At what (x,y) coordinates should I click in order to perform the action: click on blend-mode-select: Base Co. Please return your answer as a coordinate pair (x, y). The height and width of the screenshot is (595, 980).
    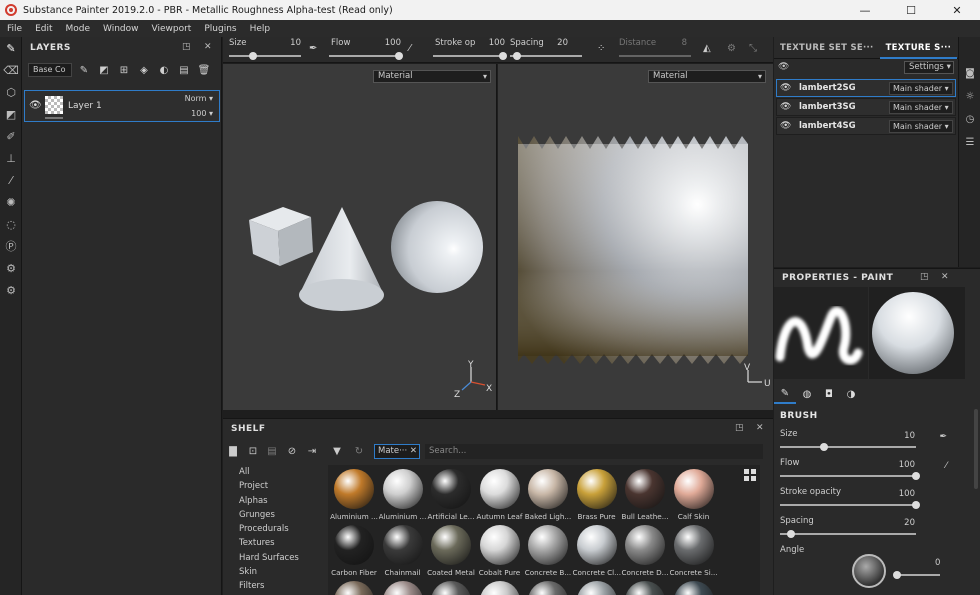
    Looking at the image, I should click on (50, 70).